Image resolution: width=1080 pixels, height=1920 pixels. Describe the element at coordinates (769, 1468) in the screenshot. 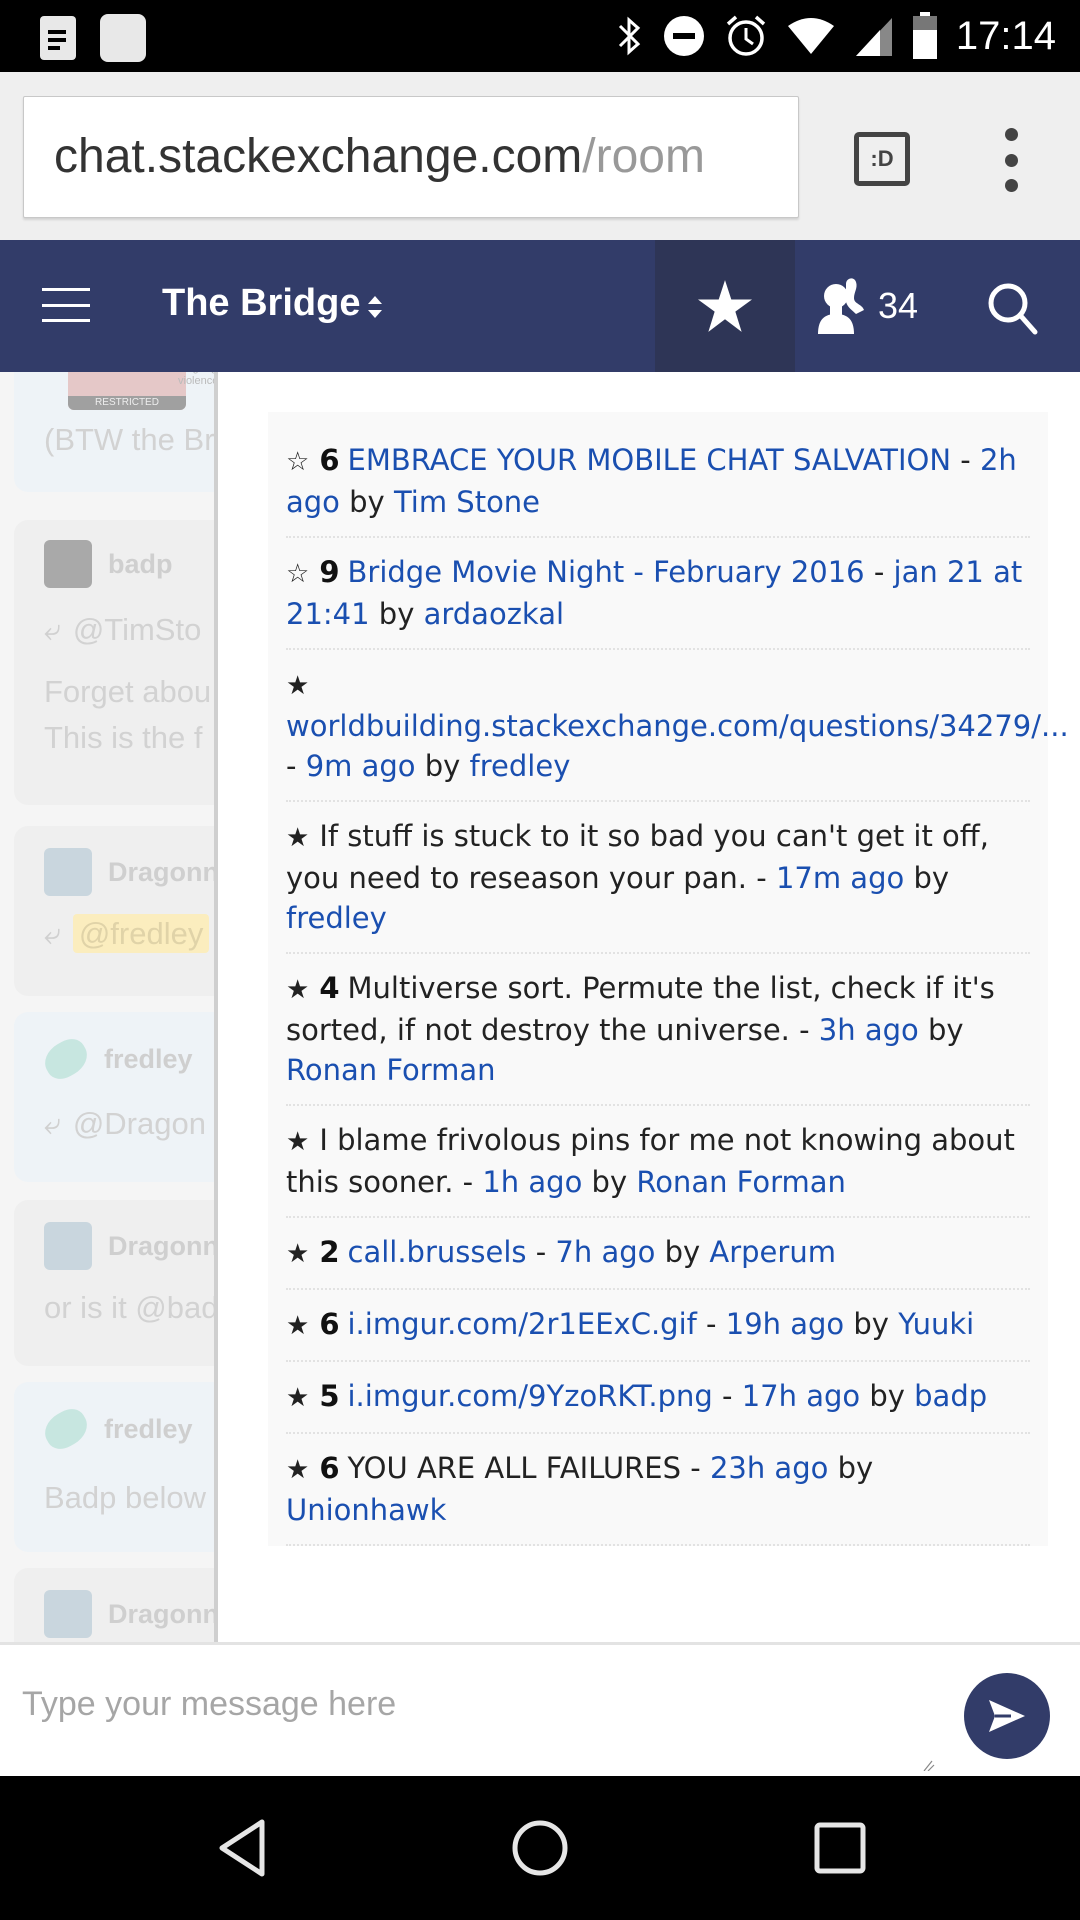

I see `message-timestamp-link: 23h ago` at that location.